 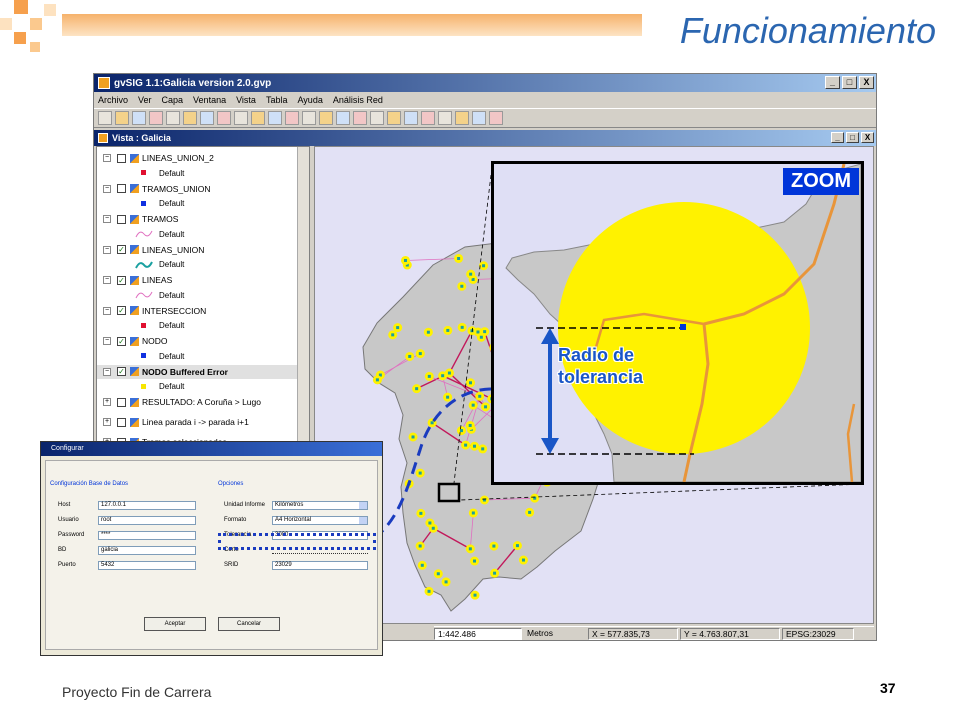 I want to click on toolbar-buffer-icon, so click(x=445, y=118).